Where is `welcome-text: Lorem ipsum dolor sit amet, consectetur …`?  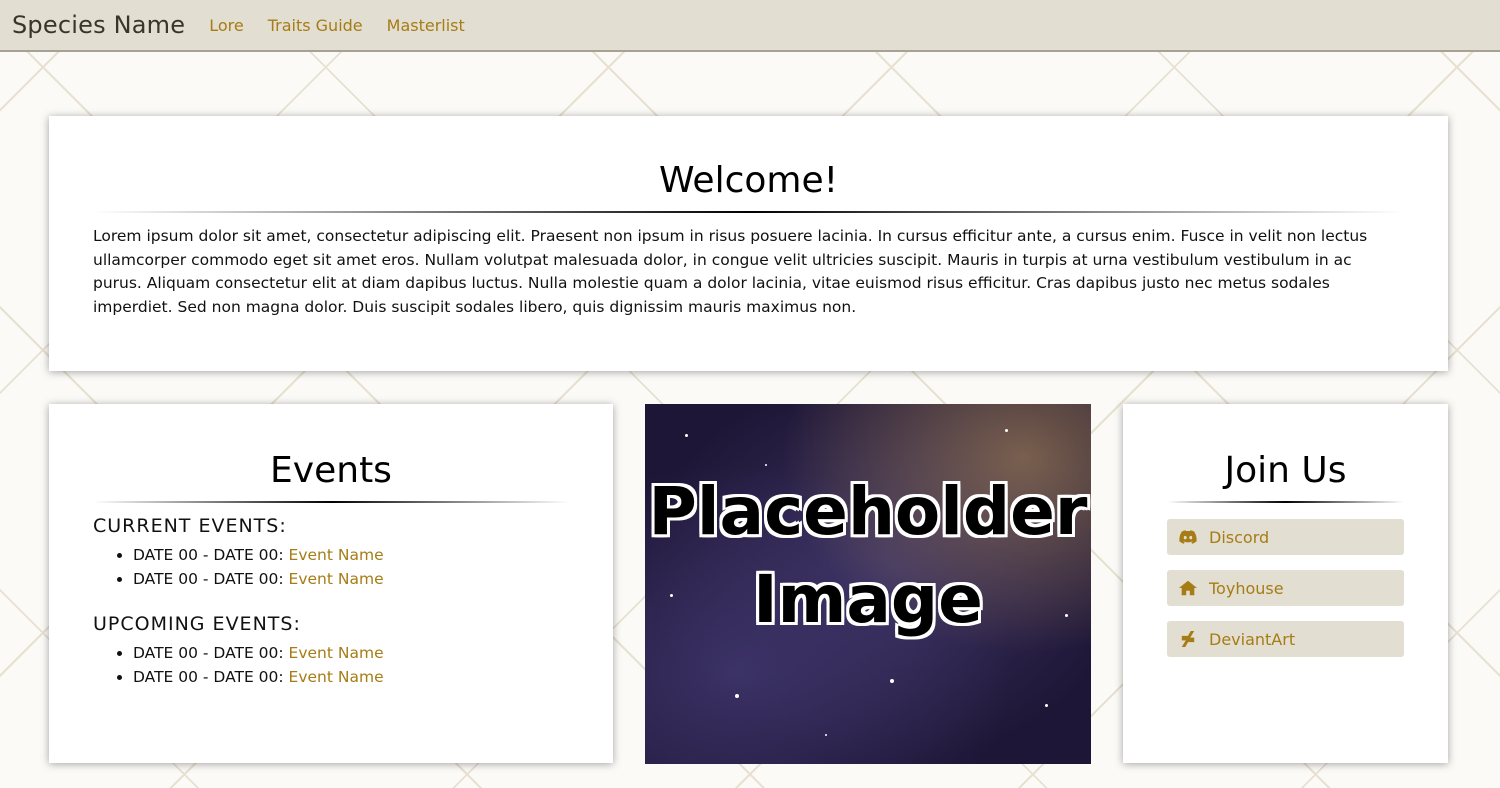
welcome-text: Lorem ipsum dolor sit amet, consectetur … is located at coordinates (730, 271).